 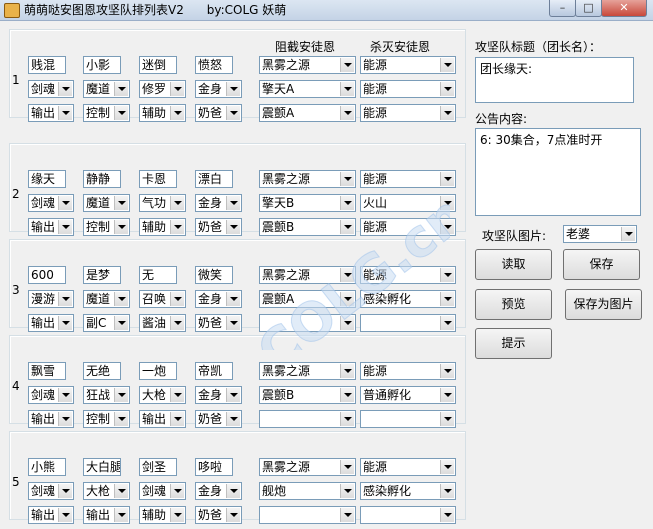 I want to click on class-select: 漫游, so click(x=51, y=299).